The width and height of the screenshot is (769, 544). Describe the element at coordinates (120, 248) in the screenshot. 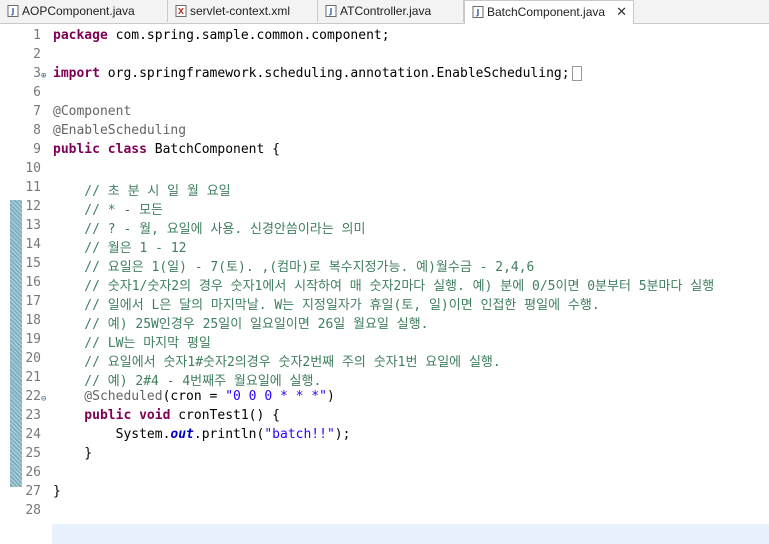

I see `code-comment: // 월은 1 - 12` at that location.